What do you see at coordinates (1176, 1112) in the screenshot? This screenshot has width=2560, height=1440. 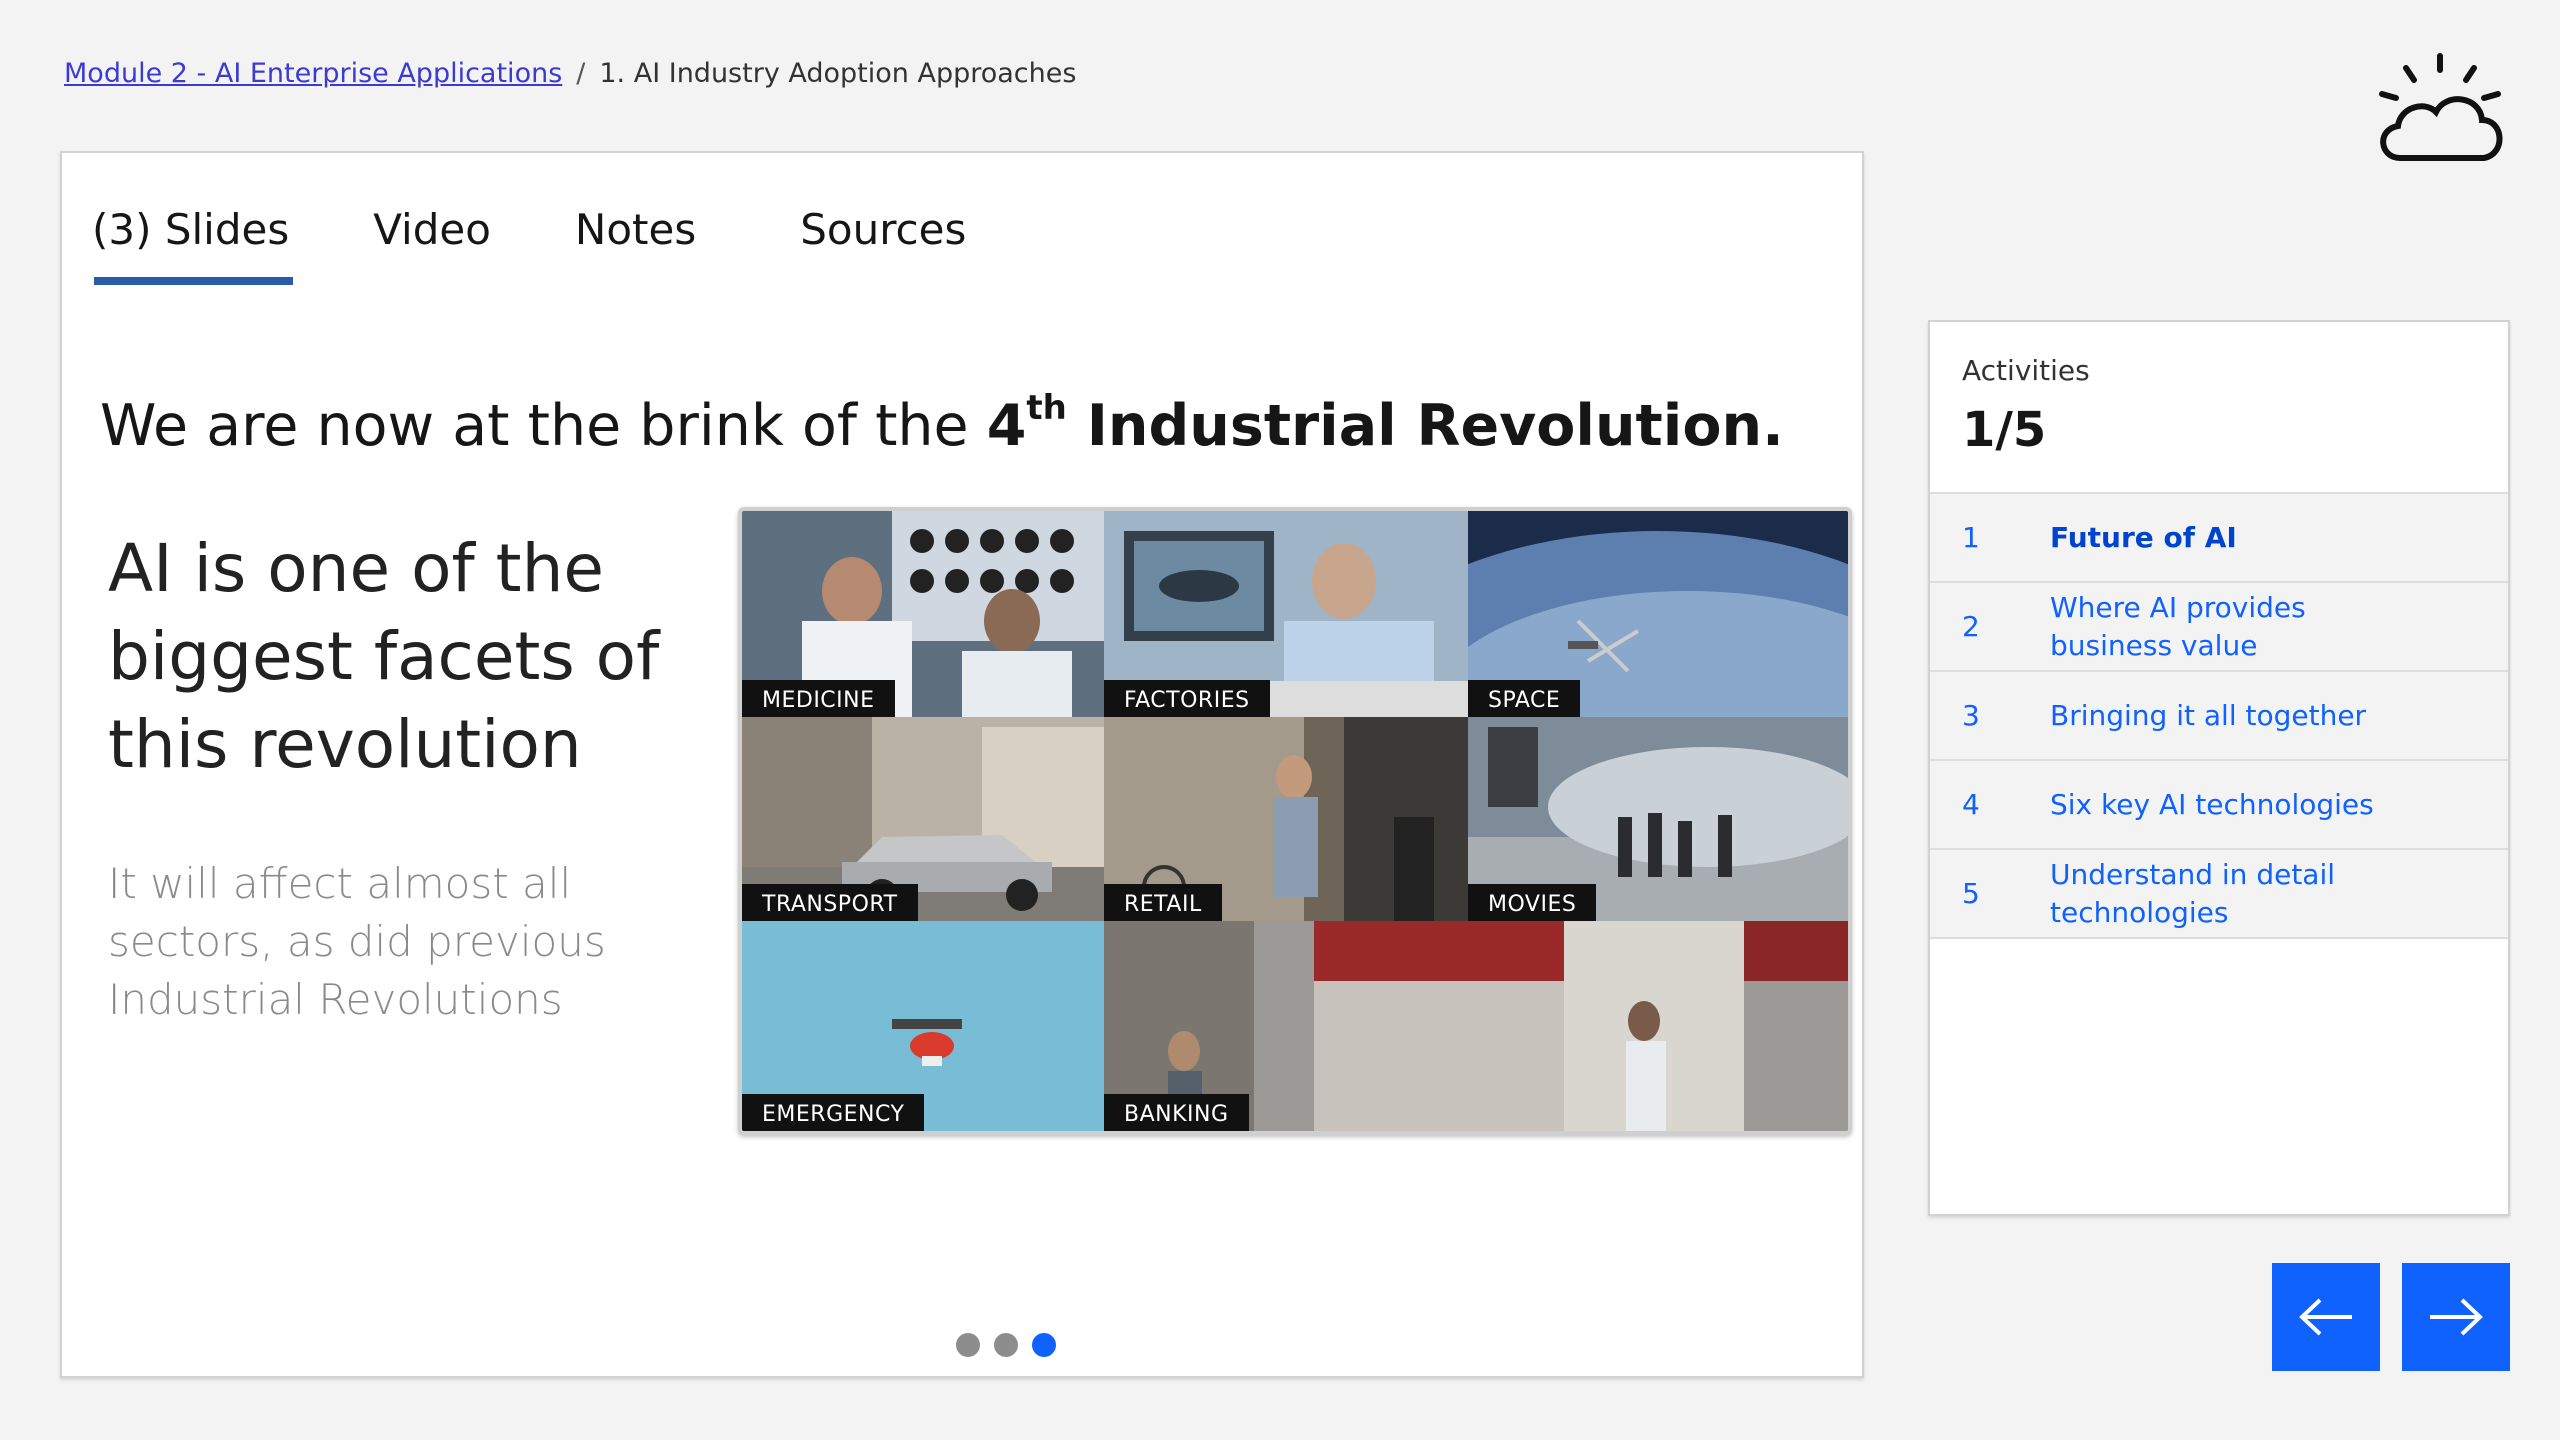 I see `collage-label: BANKING` at bounding box center [1176, 1112].